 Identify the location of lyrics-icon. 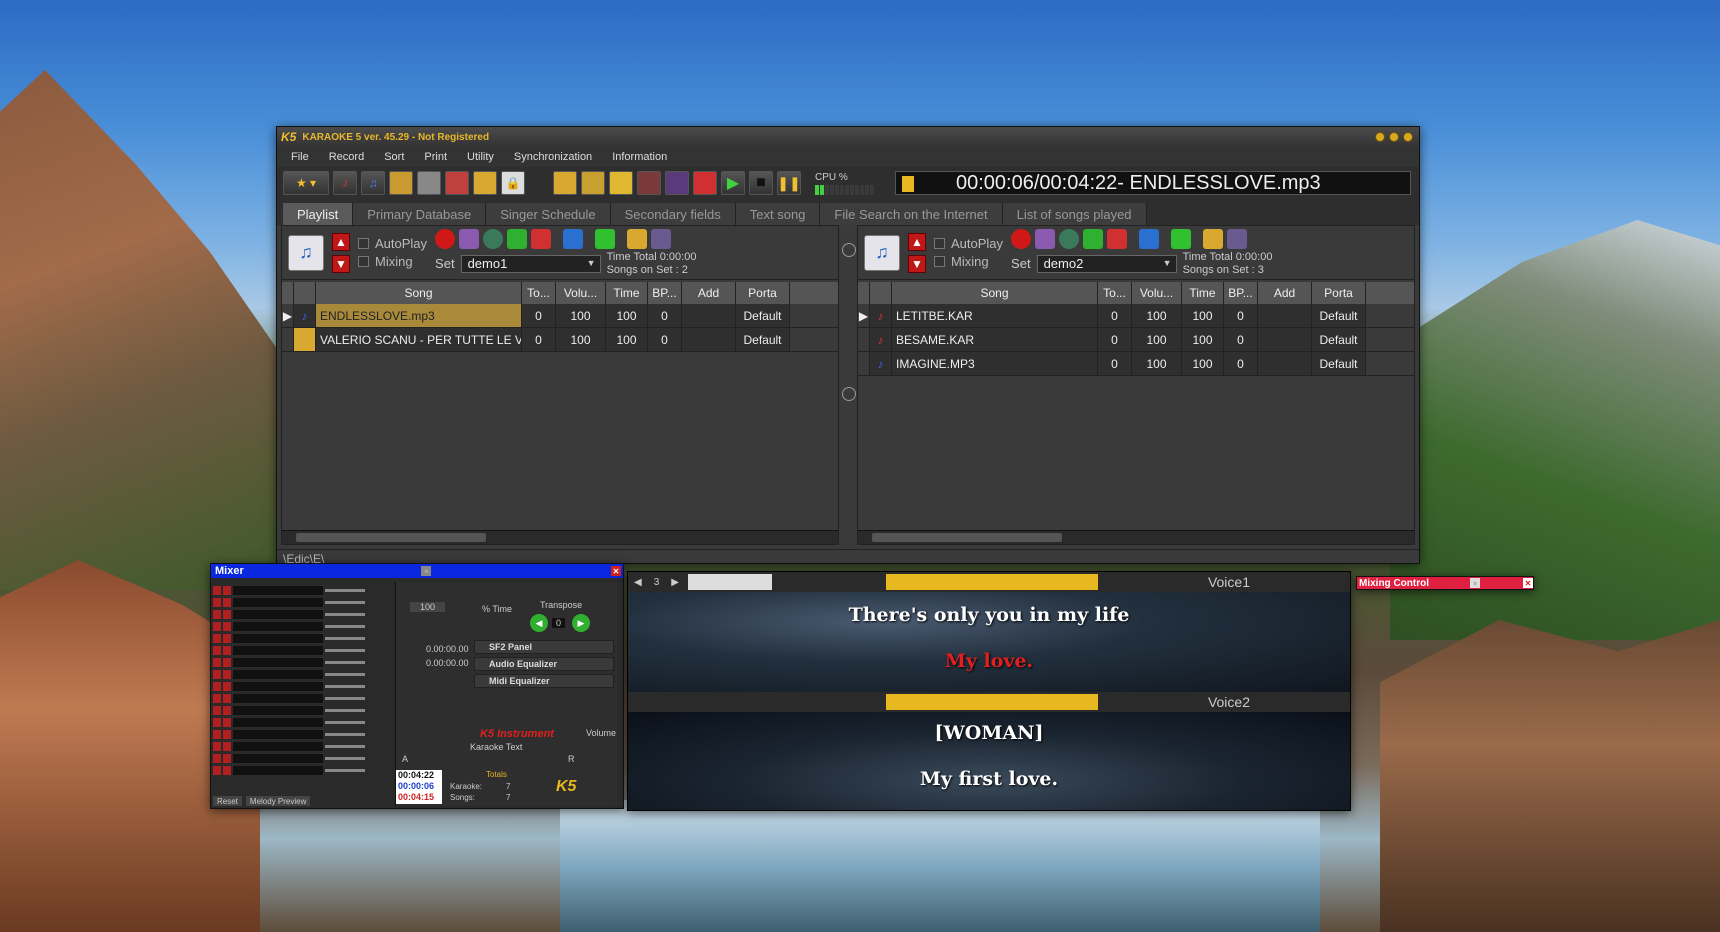
(593, 183).